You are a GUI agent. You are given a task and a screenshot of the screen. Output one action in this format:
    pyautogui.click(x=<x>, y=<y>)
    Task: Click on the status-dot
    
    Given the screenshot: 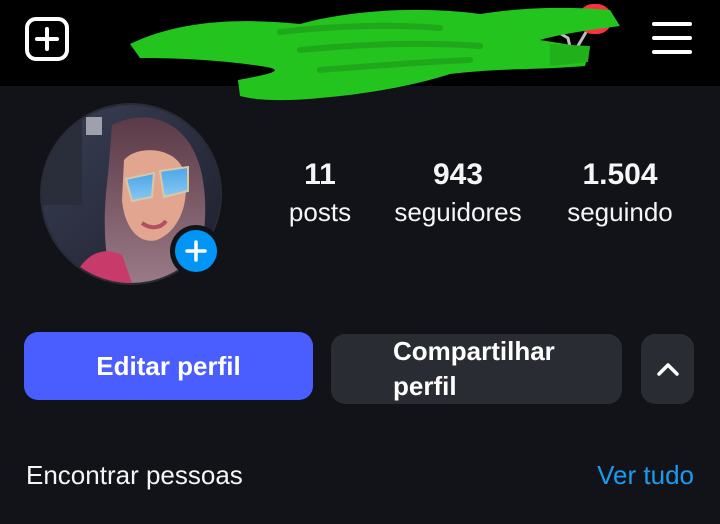 What is the action you would take?
    pyautogui.click(x=519, y=39)
    